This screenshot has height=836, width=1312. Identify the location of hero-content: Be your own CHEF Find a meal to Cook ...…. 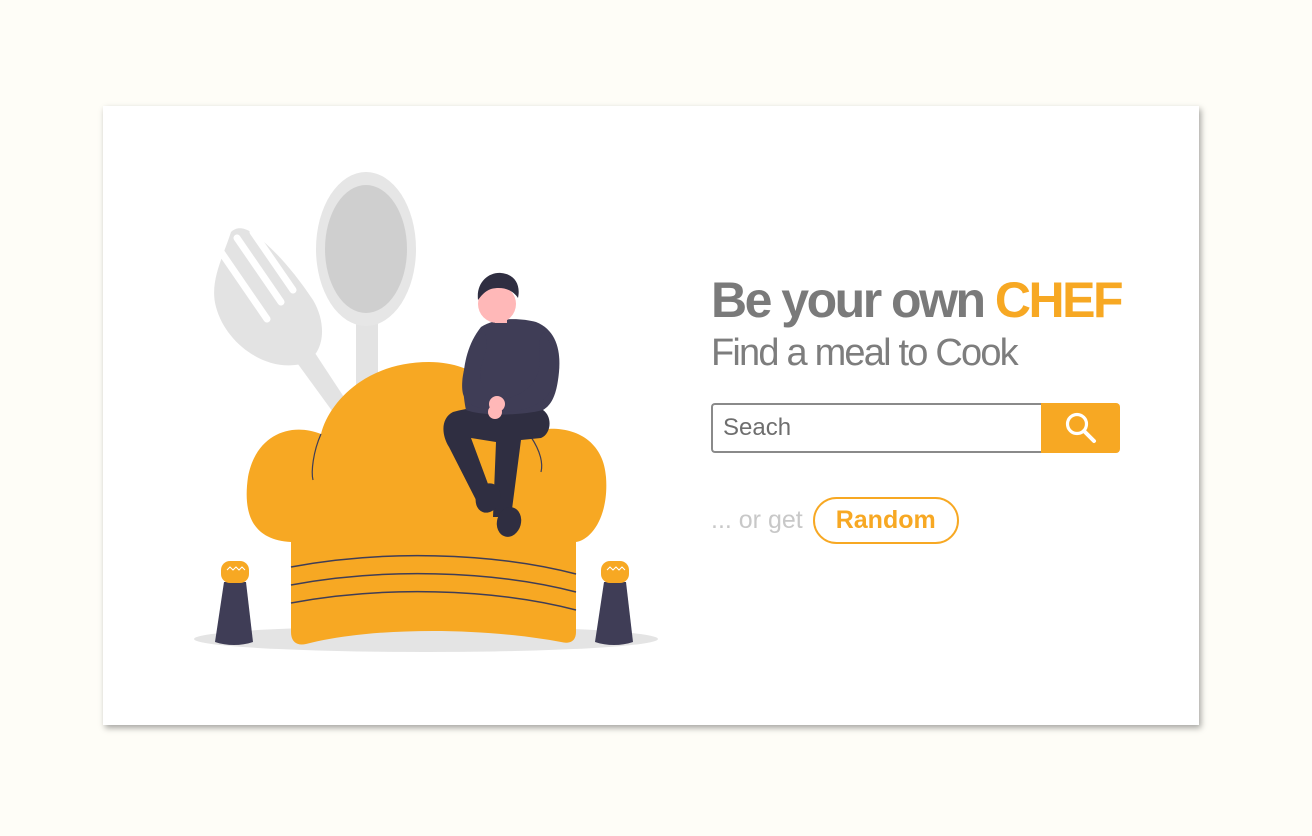
(921, 408).